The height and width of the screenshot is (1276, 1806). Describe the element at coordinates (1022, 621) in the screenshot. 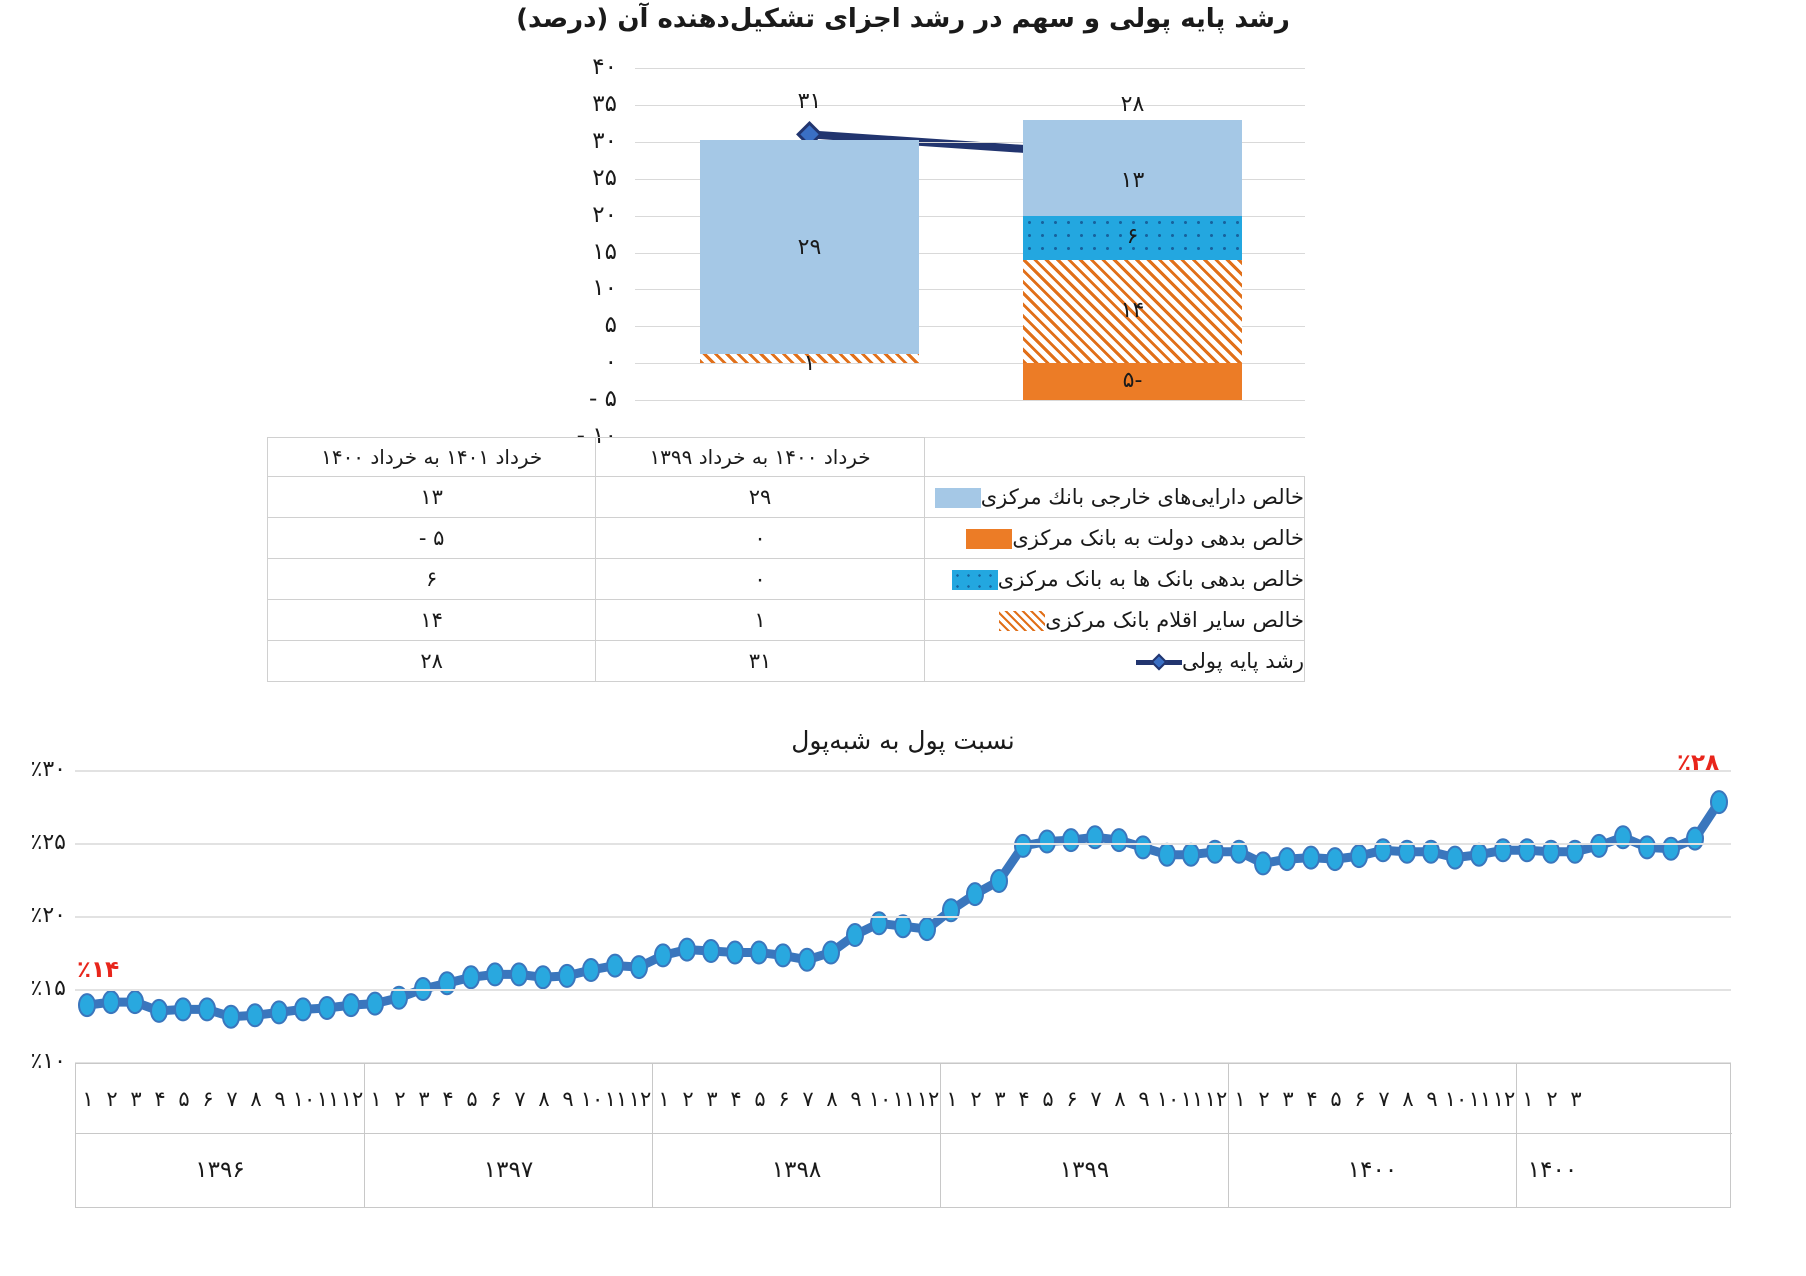

I see `hatched-orange-swatch-icon` at that location.